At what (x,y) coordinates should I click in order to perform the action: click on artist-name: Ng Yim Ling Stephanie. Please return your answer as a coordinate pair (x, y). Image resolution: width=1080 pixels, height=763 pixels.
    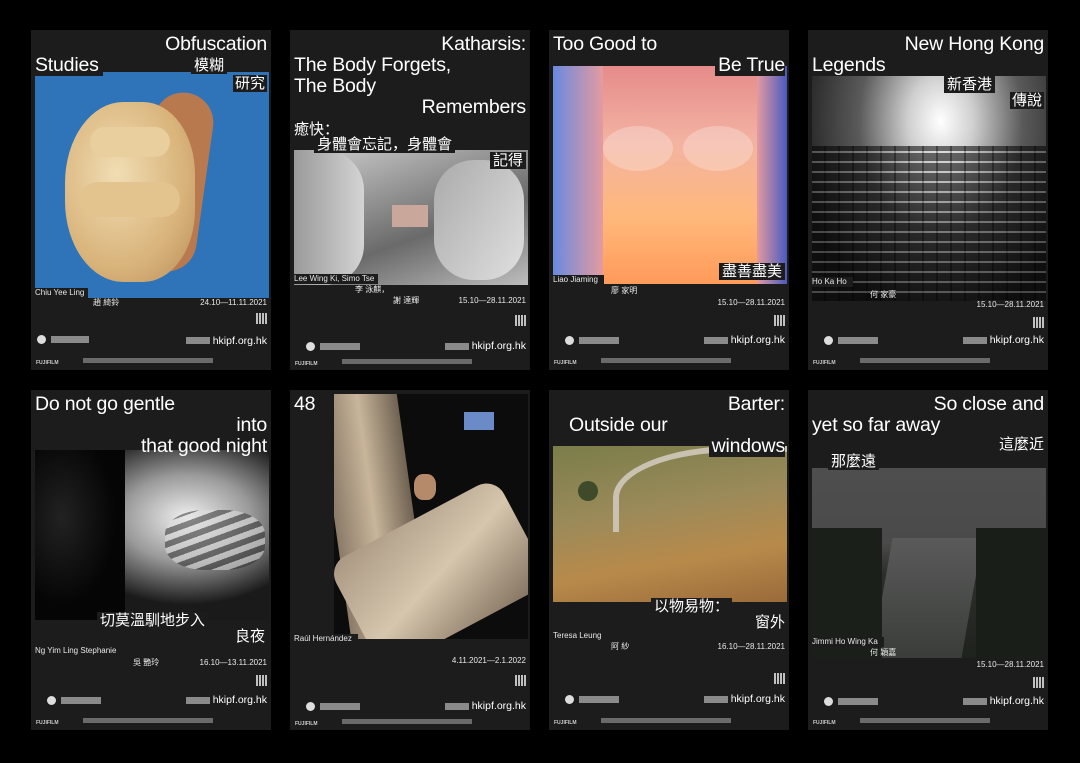
    Looking at the image, I should click on (76, 650).